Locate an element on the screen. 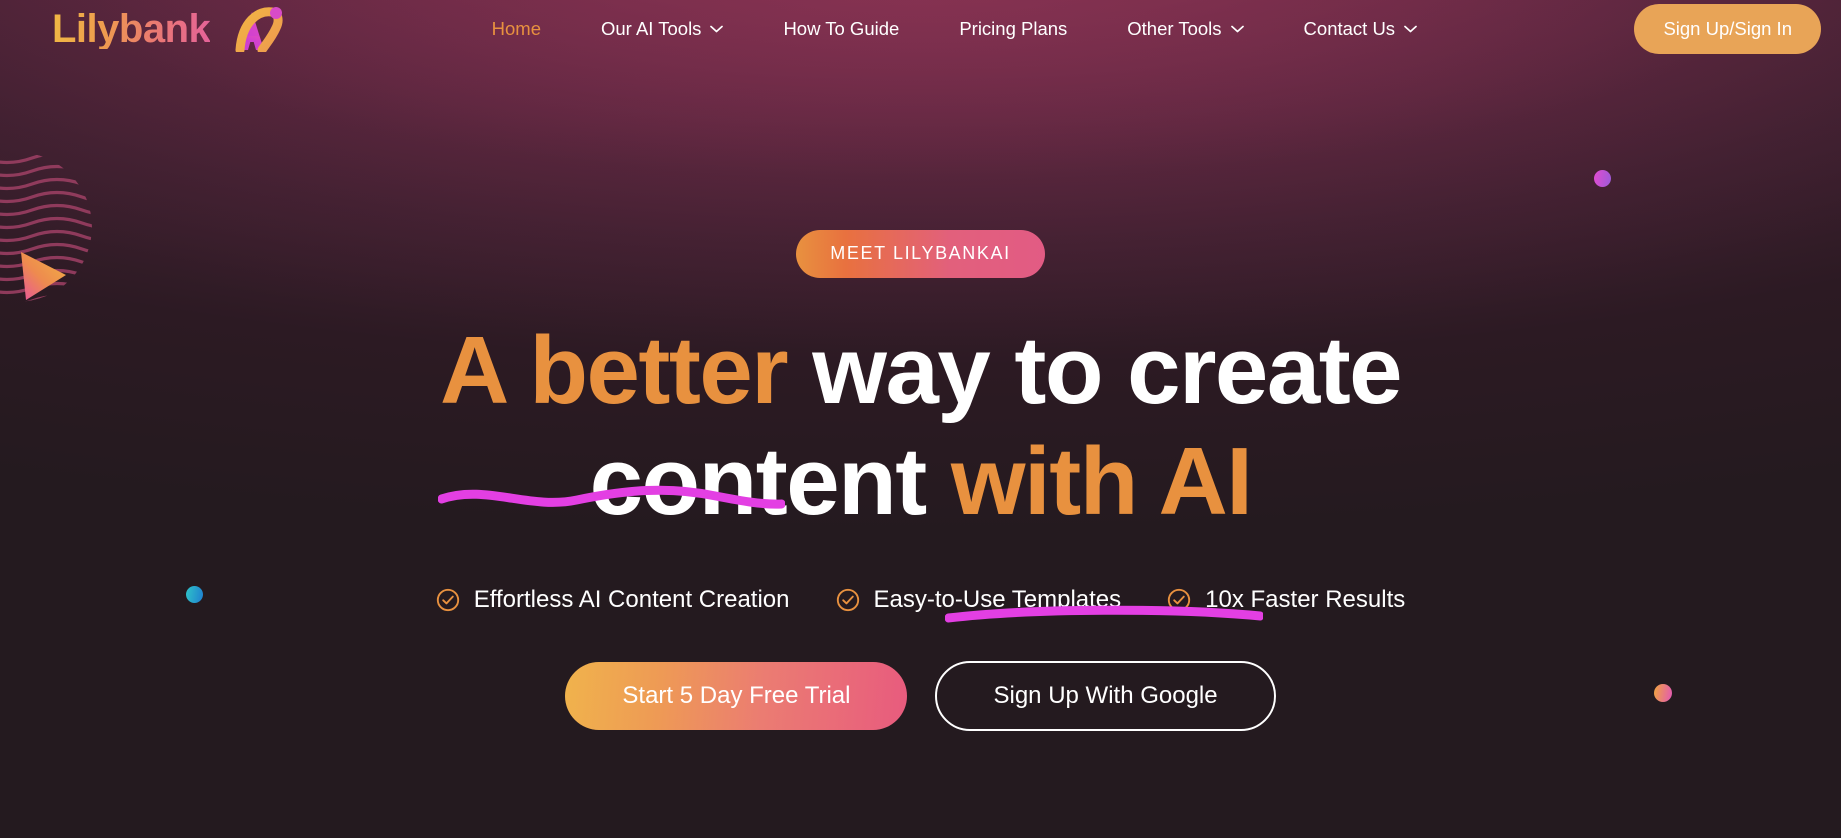  feature-item: 10x Faster Results is located at coordinates (1286, 600).